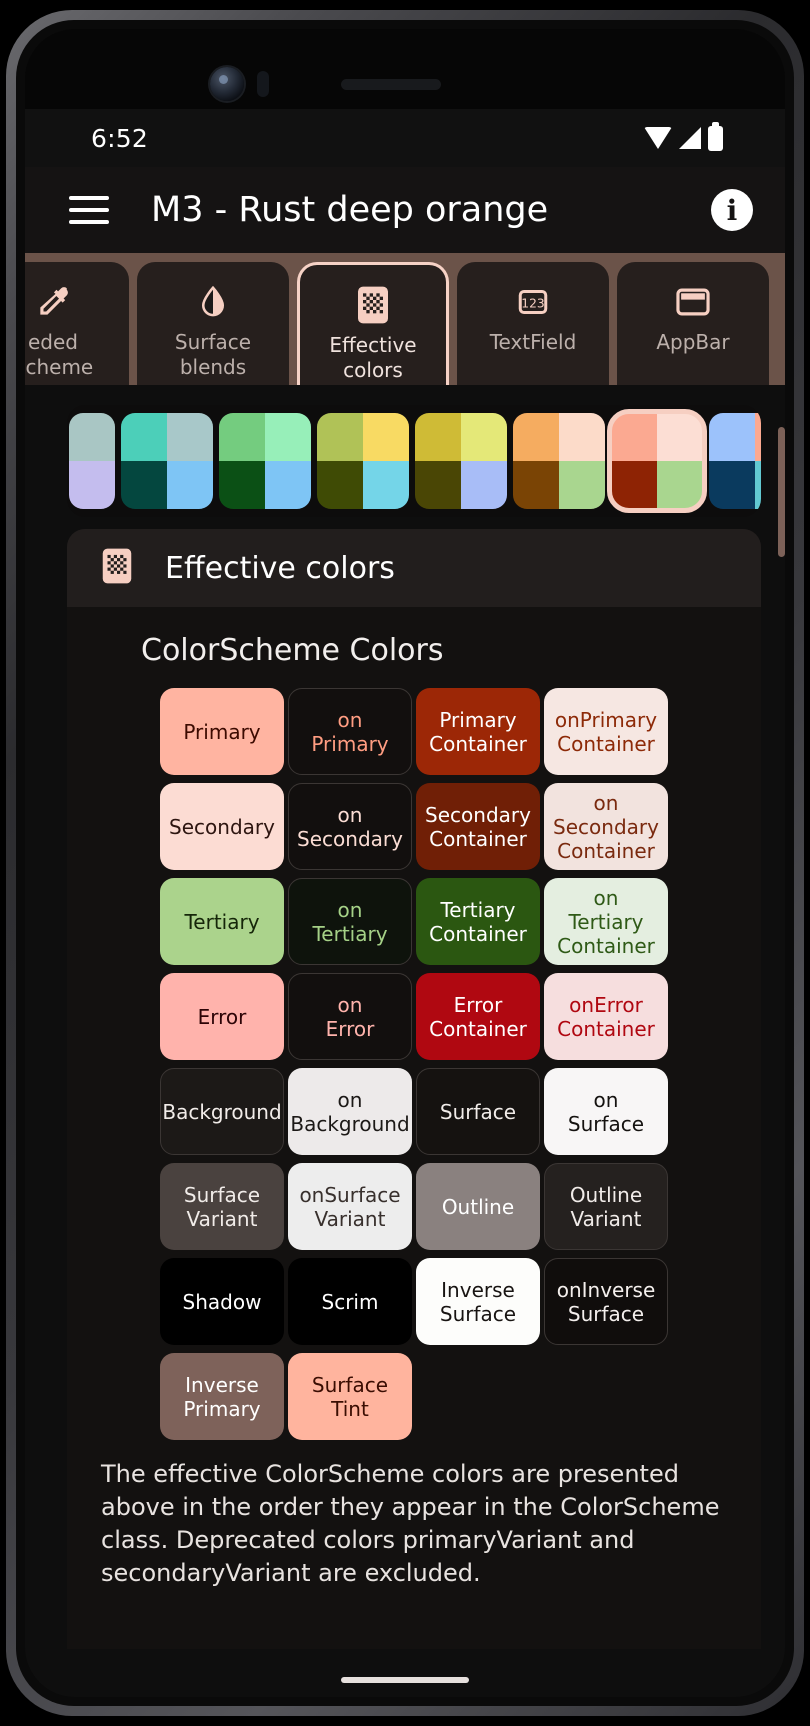 This screenshot has height=1726, width=810. Describe the element at coordinates (606, 731) in the screenshot. I see `color-chip: onPrimary Container` at that location.